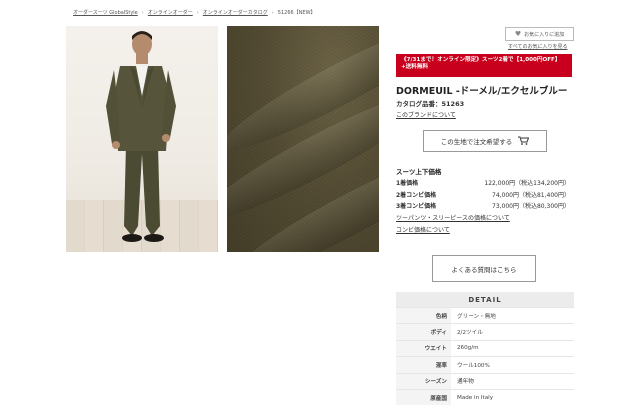  What do you see at coordinates (423, 332) in the screenshot?
I see `detail-key: ボディ` at bounding box center [423, 332].